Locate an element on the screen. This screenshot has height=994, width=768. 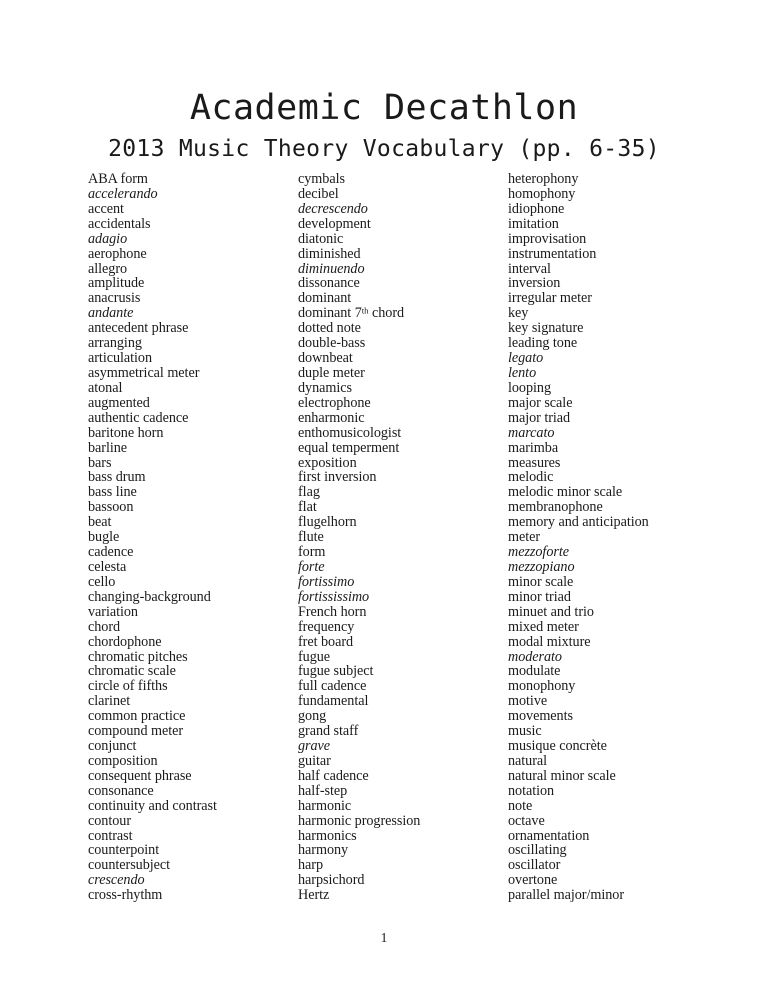
vocabulary-term: meter is located at coordinates (524, 537).